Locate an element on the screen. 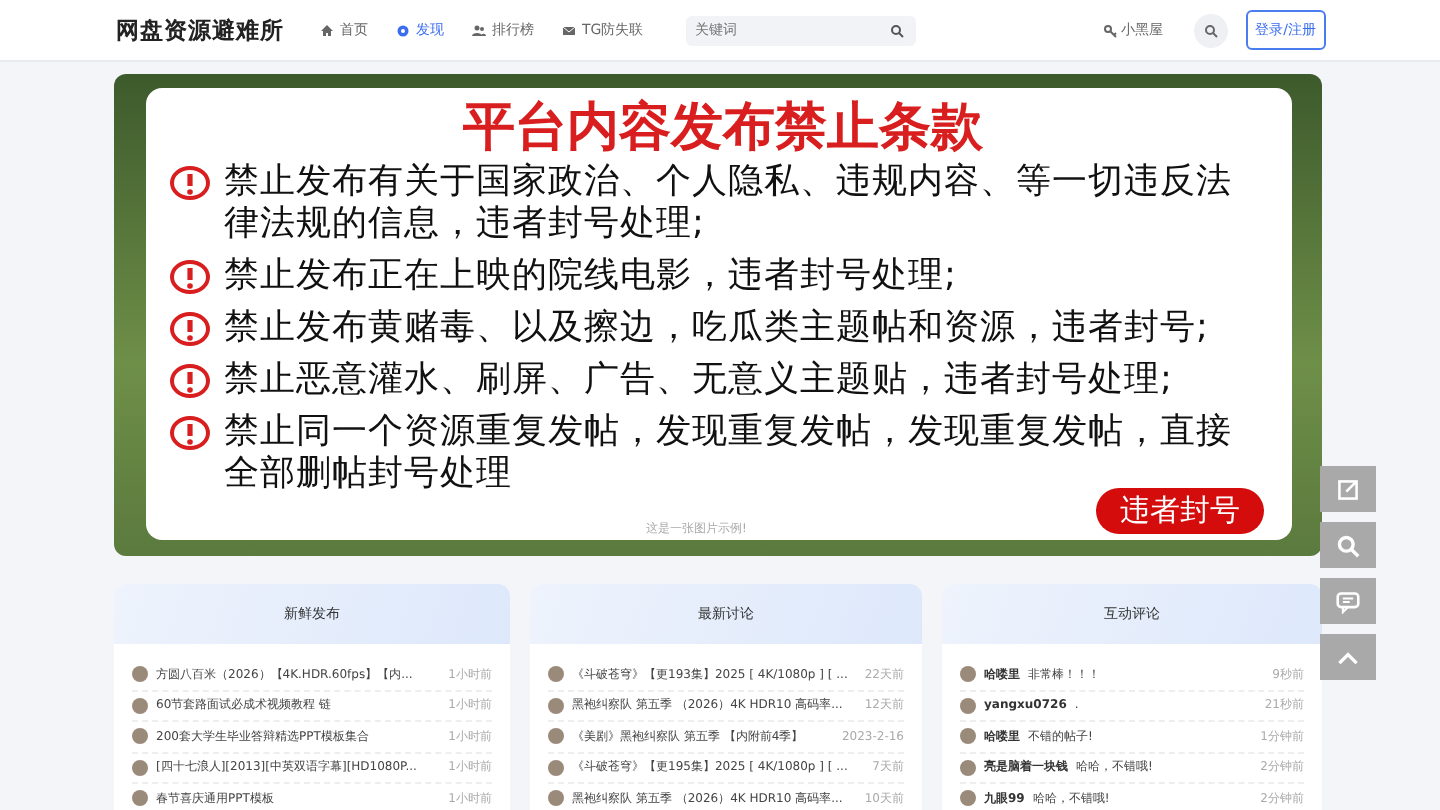 Image resolution: width=1440 pixels, height=810 pixels. home-icon is located at coordinates (327, 30).